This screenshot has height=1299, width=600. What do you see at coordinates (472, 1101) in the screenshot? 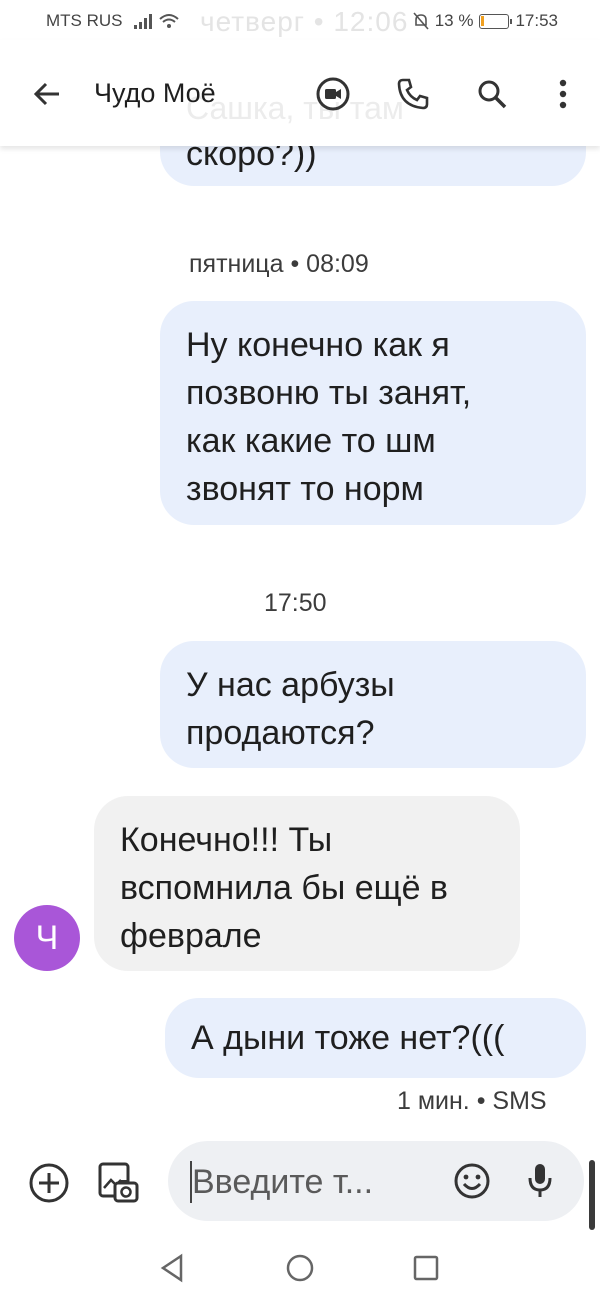
I see `message-meta: 1 мин. • SMS` at bounding box center [472, 1101].